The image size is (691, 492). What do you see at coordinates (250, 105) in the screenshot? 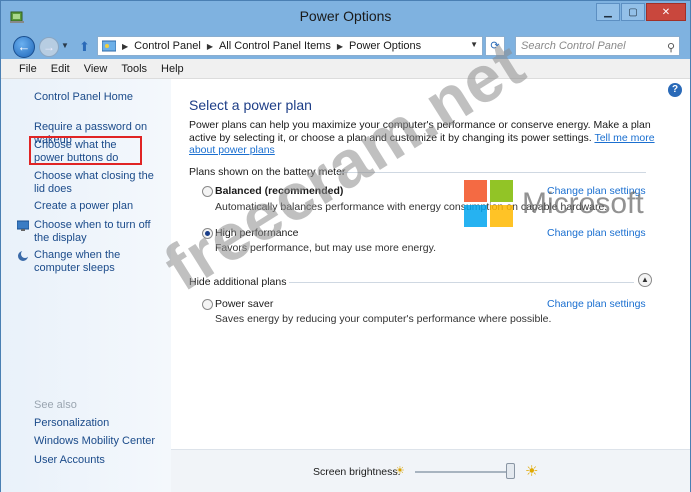
I see `page-title: Select a power plan` at bounding box center [250, 105].